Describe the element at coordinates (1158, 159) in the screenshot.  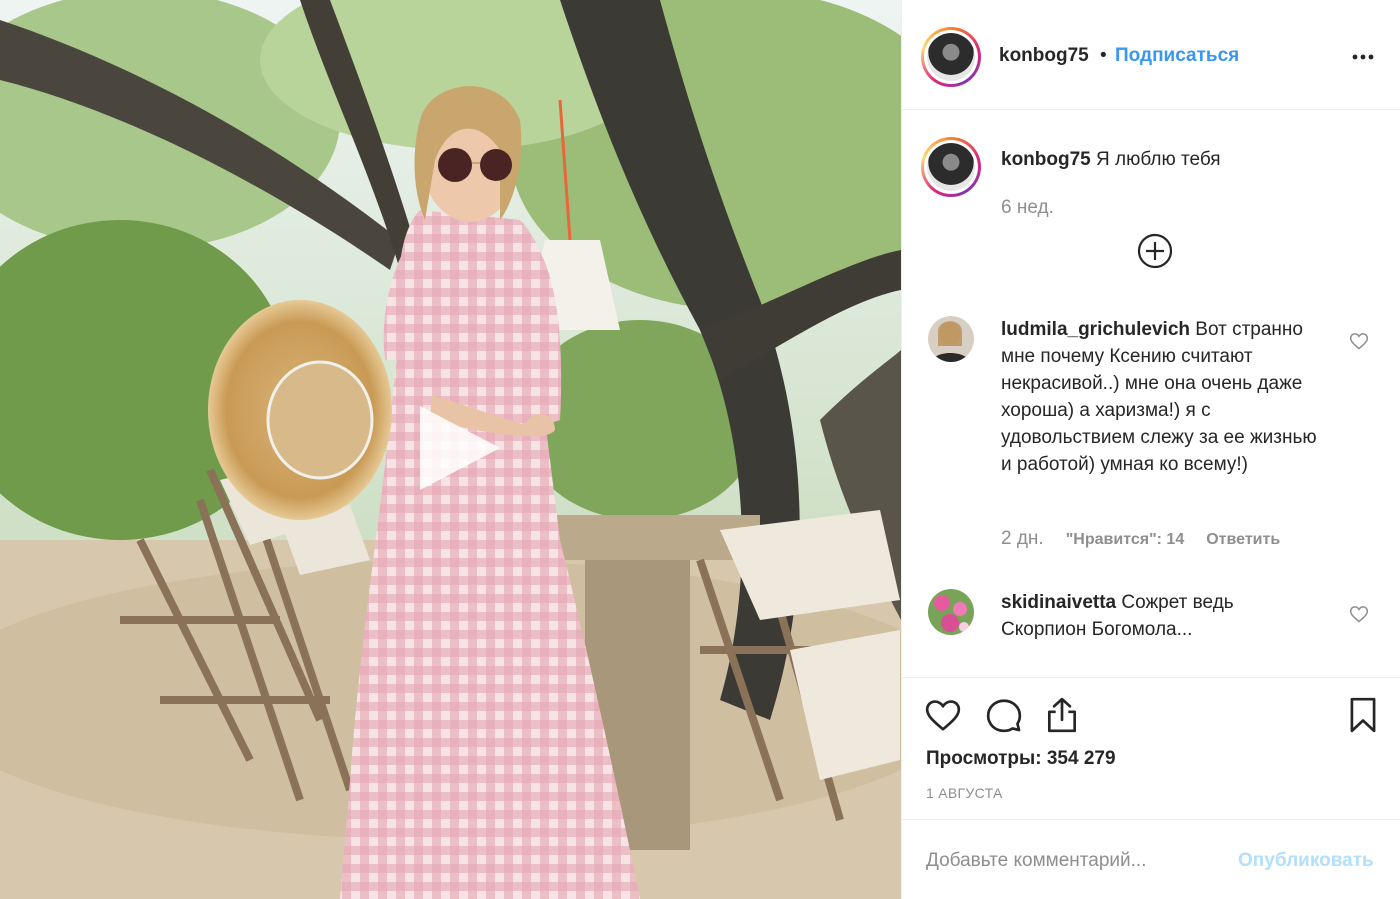
I see `caption-text: Я люблю тебя` at that location.